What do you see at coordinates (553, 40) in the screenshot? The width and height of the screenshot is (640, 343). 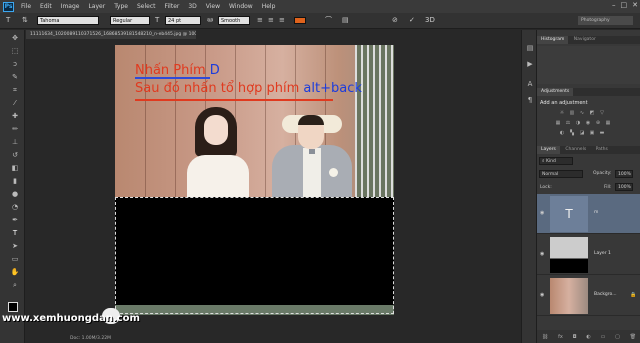 I see `tab-histogram: Histogram` at bounding box center [553, 40].